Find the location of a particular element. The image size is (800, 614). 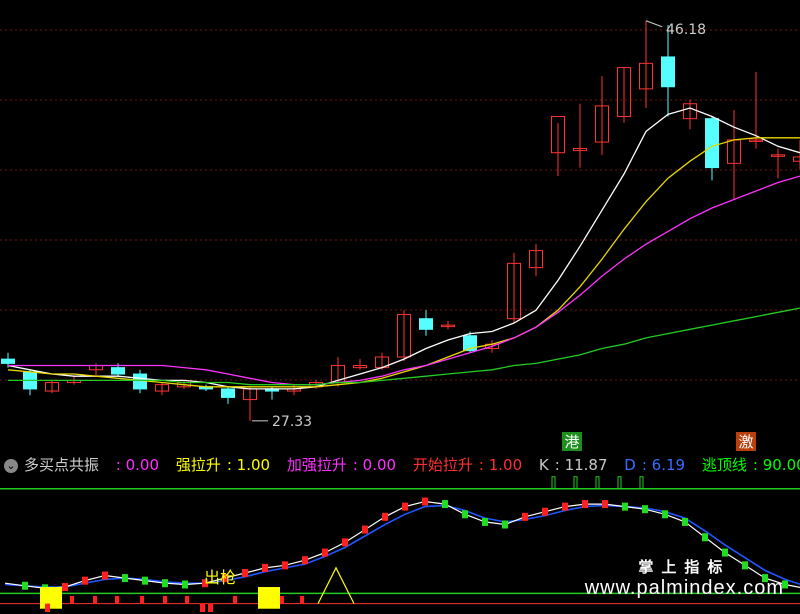

legend-item-2-label: 加强拉升 is located at coordinates (316, 465).